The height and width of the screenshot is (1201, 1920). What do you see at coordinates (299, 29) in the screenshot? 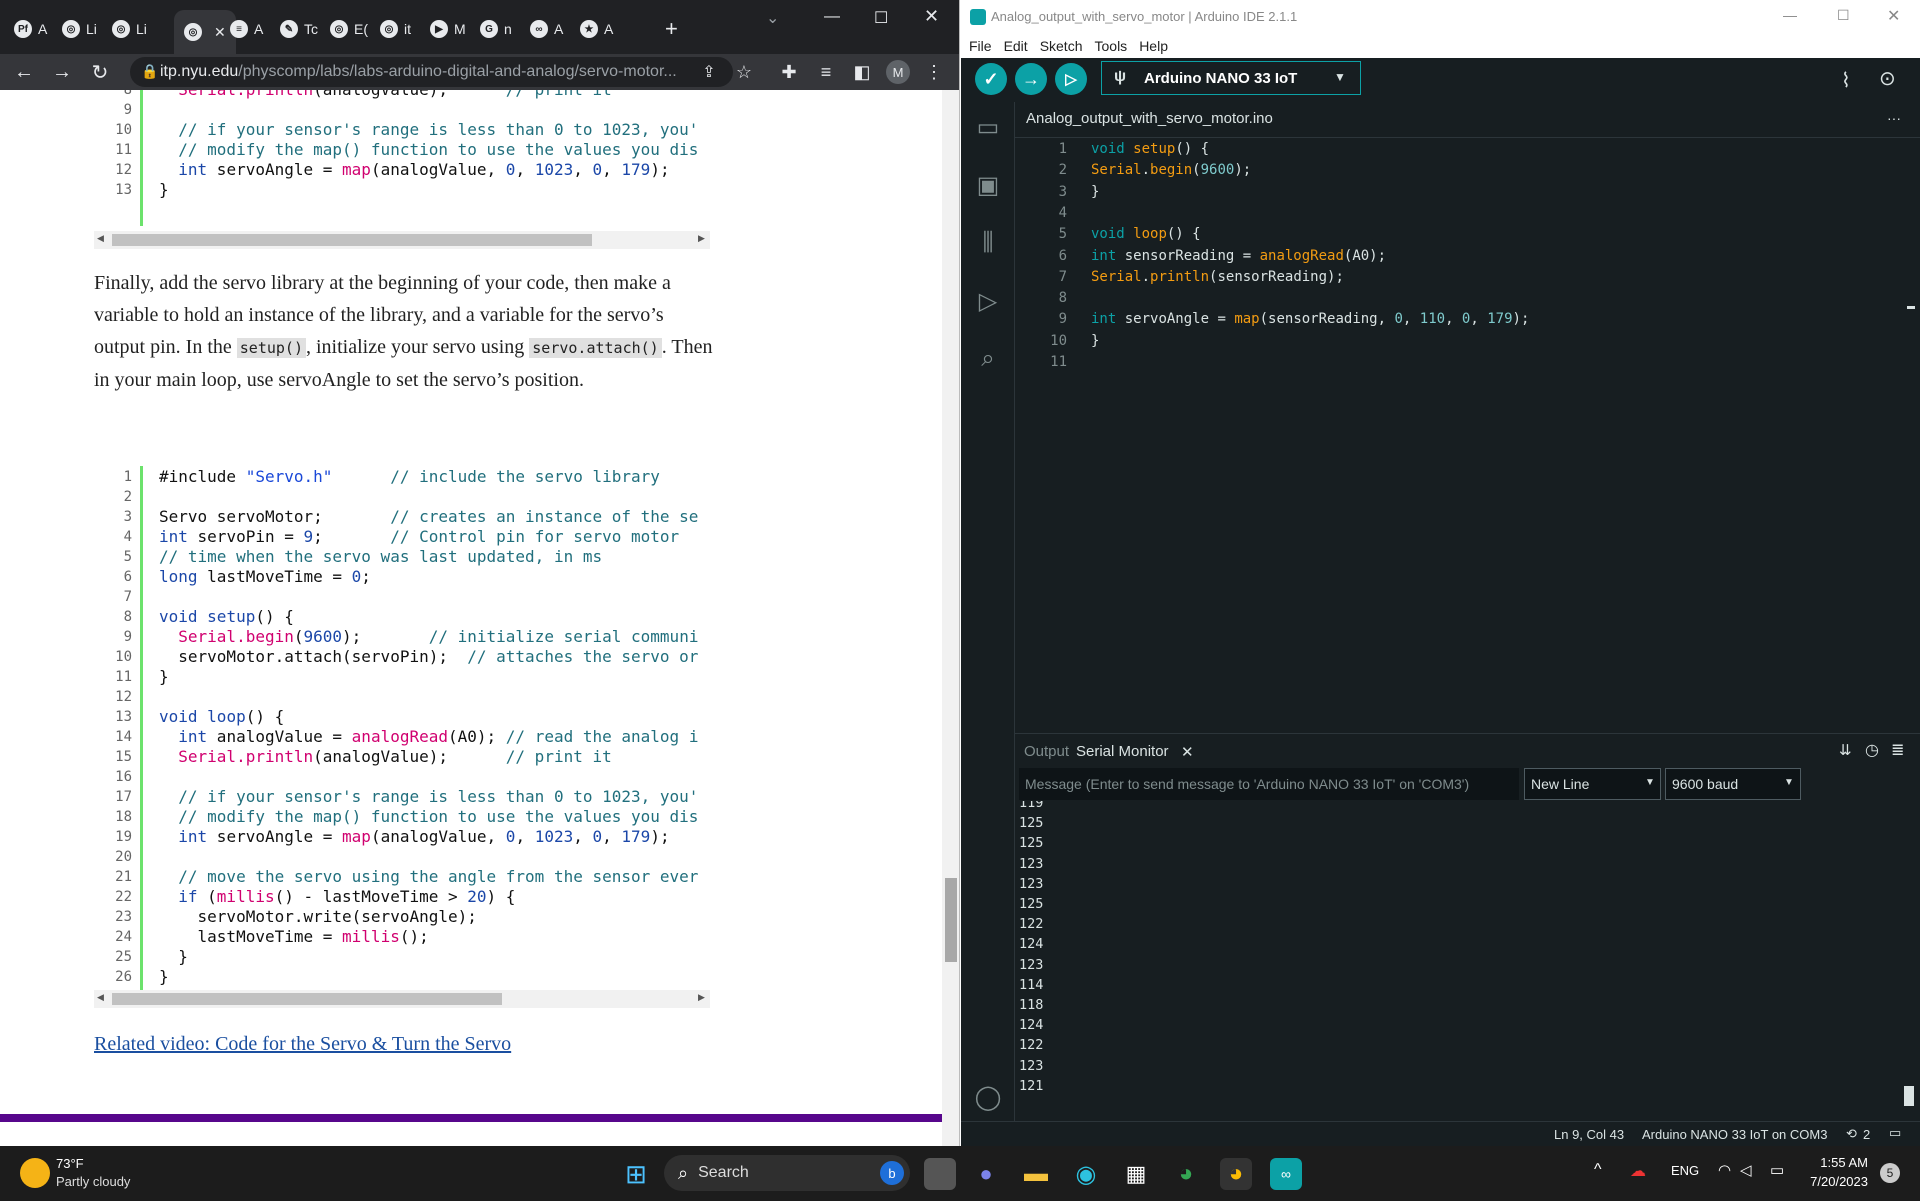
I see `browser-tab: ✎ Tc` at bounding box center [299, 29].